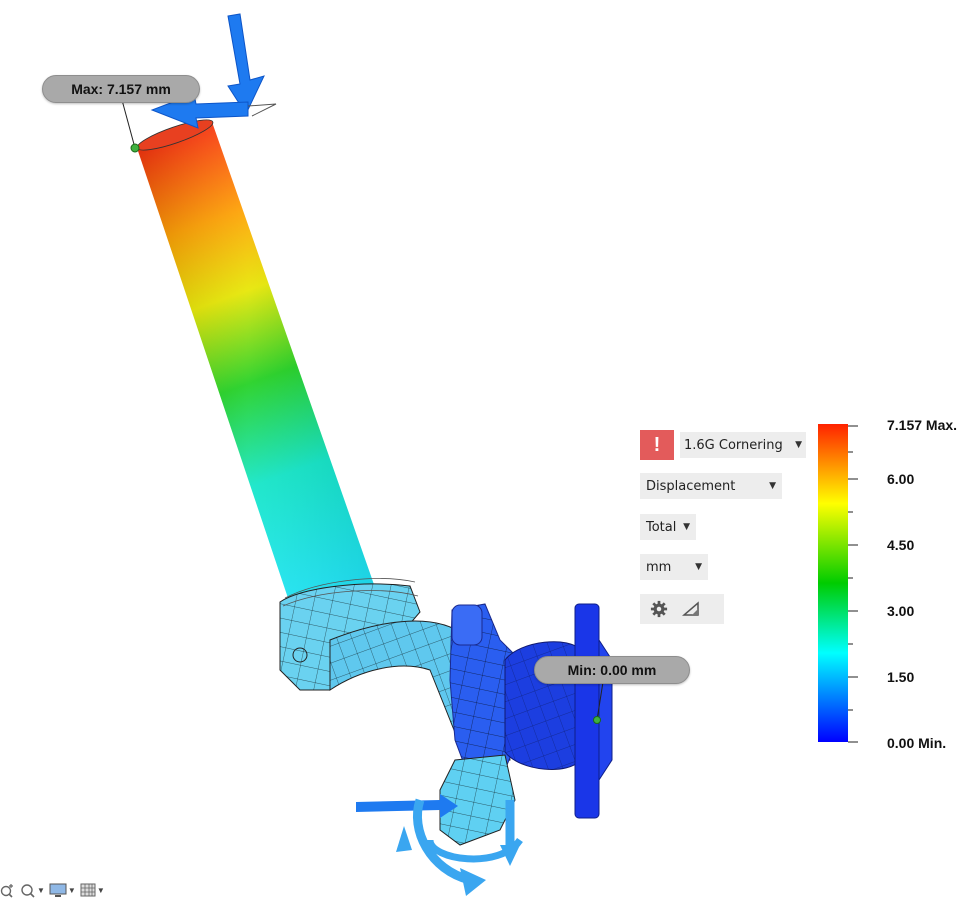 This screenshot has height=900, width=969. I want to click on zoom-icon: ▼, so click(32, 890).